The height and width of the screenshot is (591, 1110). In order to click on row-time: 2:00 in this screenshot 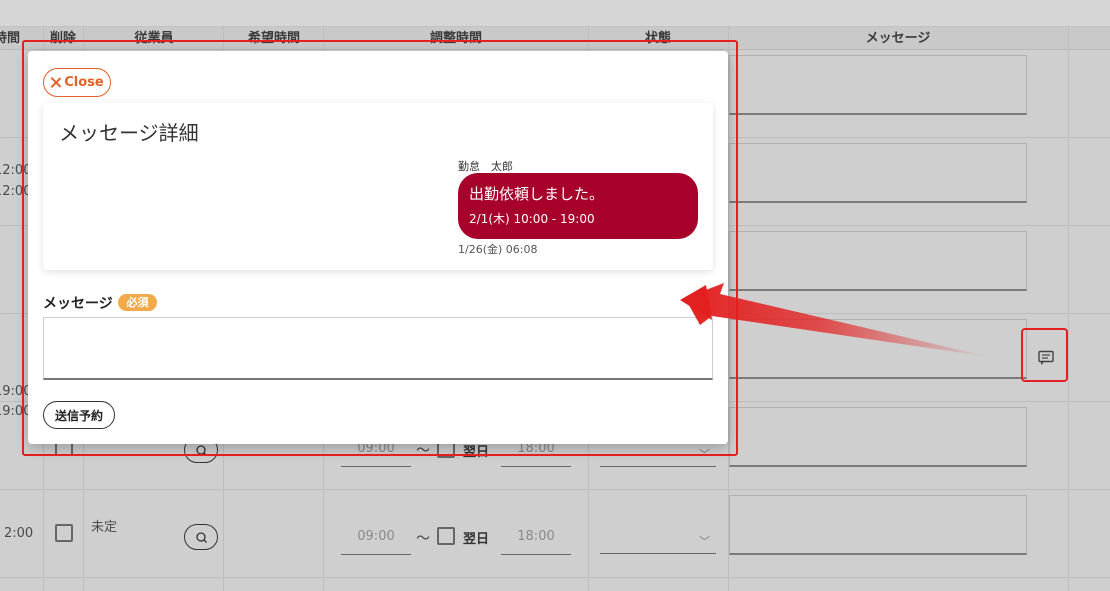, I will do `click(19, 533)`.